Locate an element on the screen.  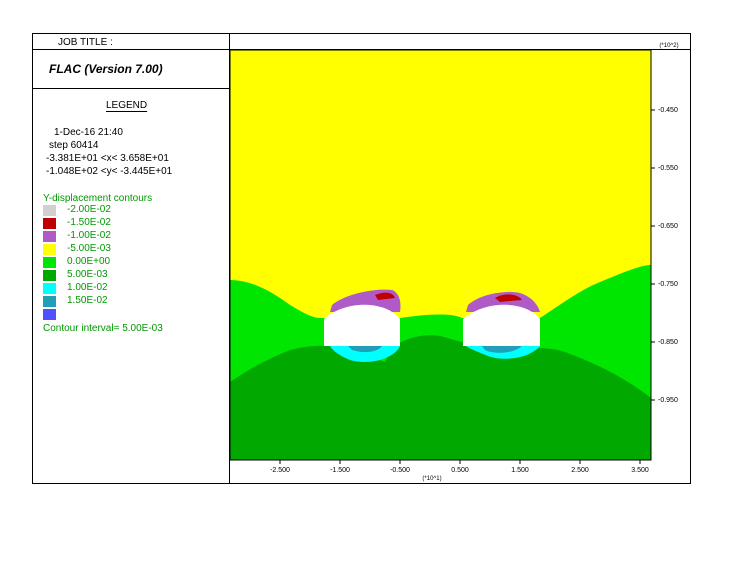
y-tick-label: -0.650 is located at coordinates (668, 226).